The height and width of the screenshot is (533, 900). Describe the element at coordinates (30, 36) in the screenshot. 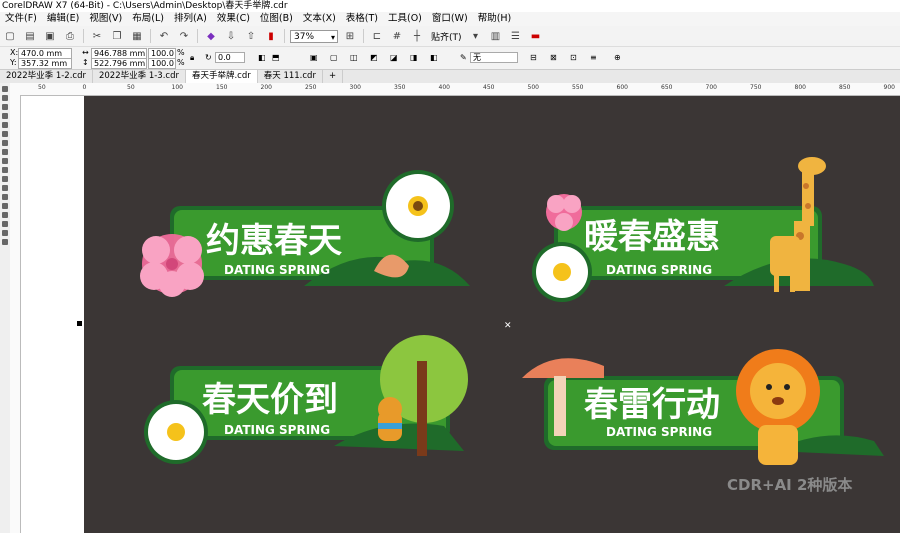

I see `open-folder-icon: ▤` at that location.